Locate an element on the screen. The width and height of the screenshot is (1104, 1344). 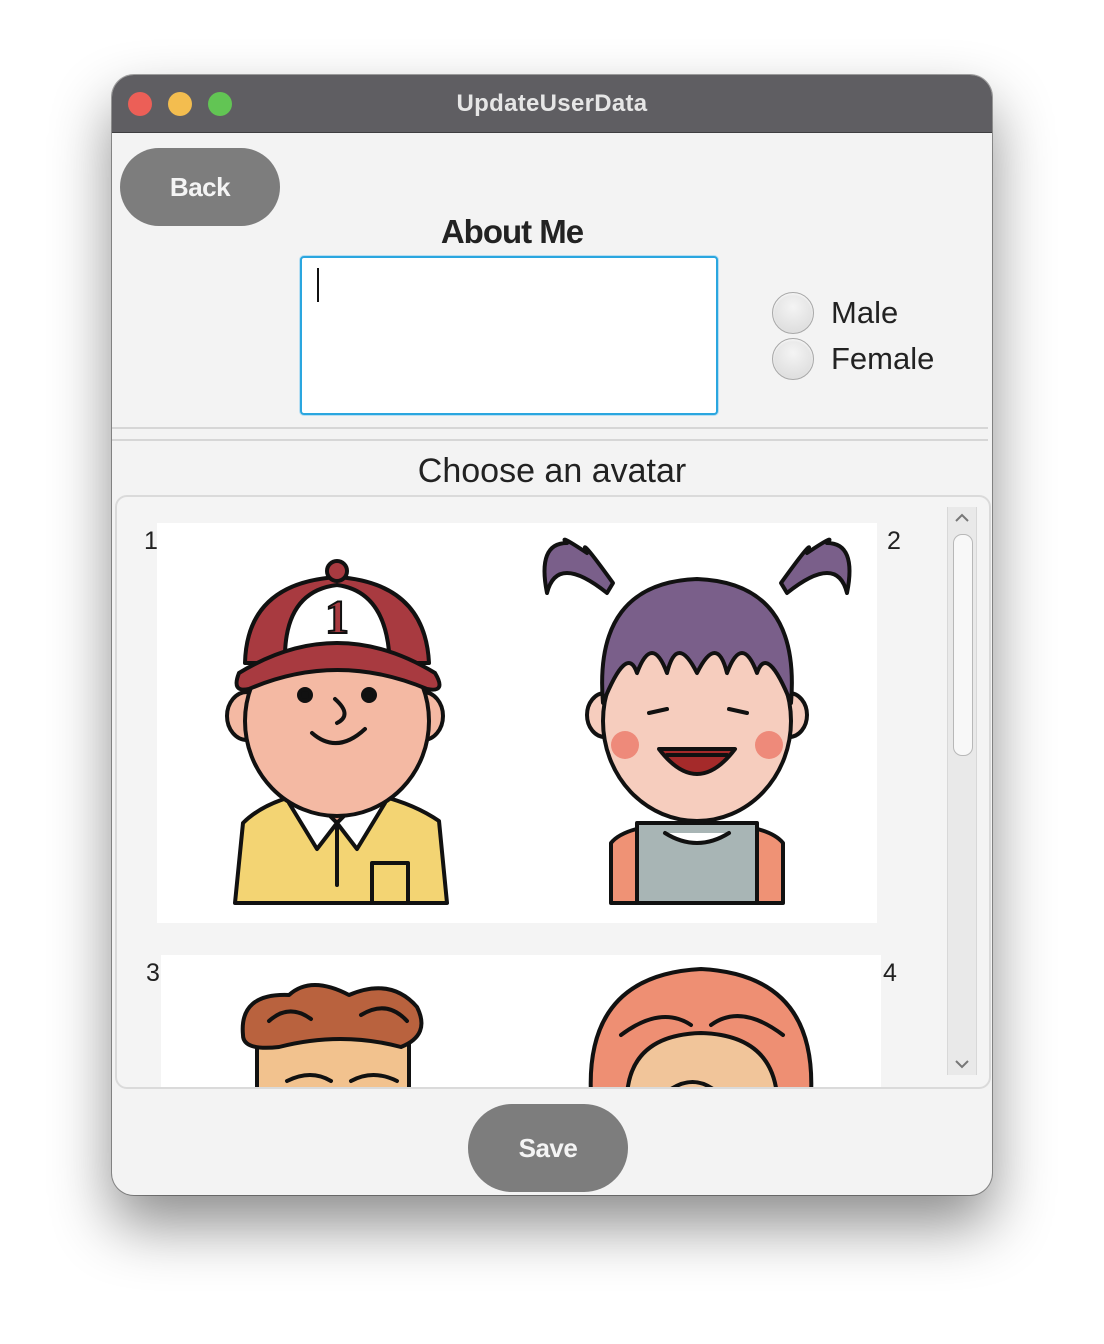
window-title: UpdateUserData is located at coordinates (552, 103).